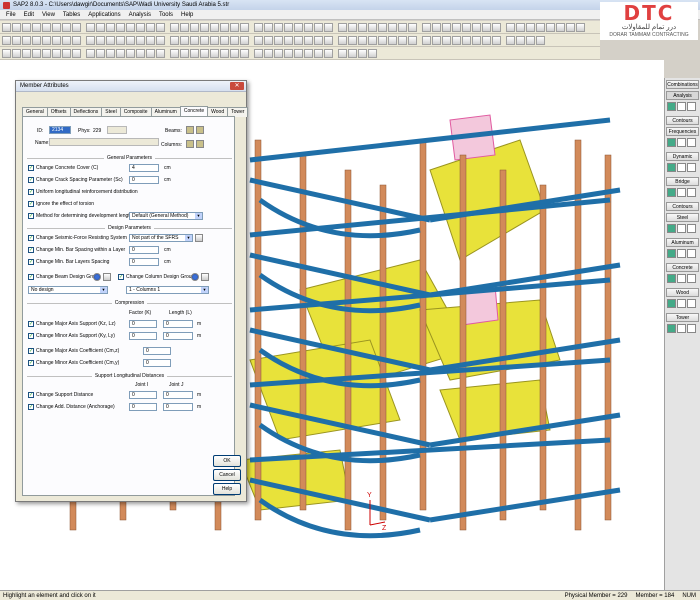 The height and width of the screenshot is (600, 700). What do you see at coordinates (31, 363) in the screenshot?
I see `minor-coefficient-checkbox: ✓` at bounding box center [31, 363].